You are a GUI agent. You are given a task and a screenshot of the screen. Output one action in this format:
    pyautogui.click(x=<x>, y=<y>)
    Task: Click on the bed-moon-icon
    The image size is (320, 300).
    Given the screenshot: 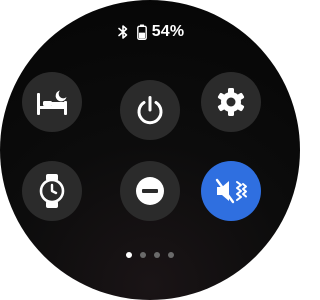 What is the action you would take?
    pyautogui.click(x=52, y=102)
    